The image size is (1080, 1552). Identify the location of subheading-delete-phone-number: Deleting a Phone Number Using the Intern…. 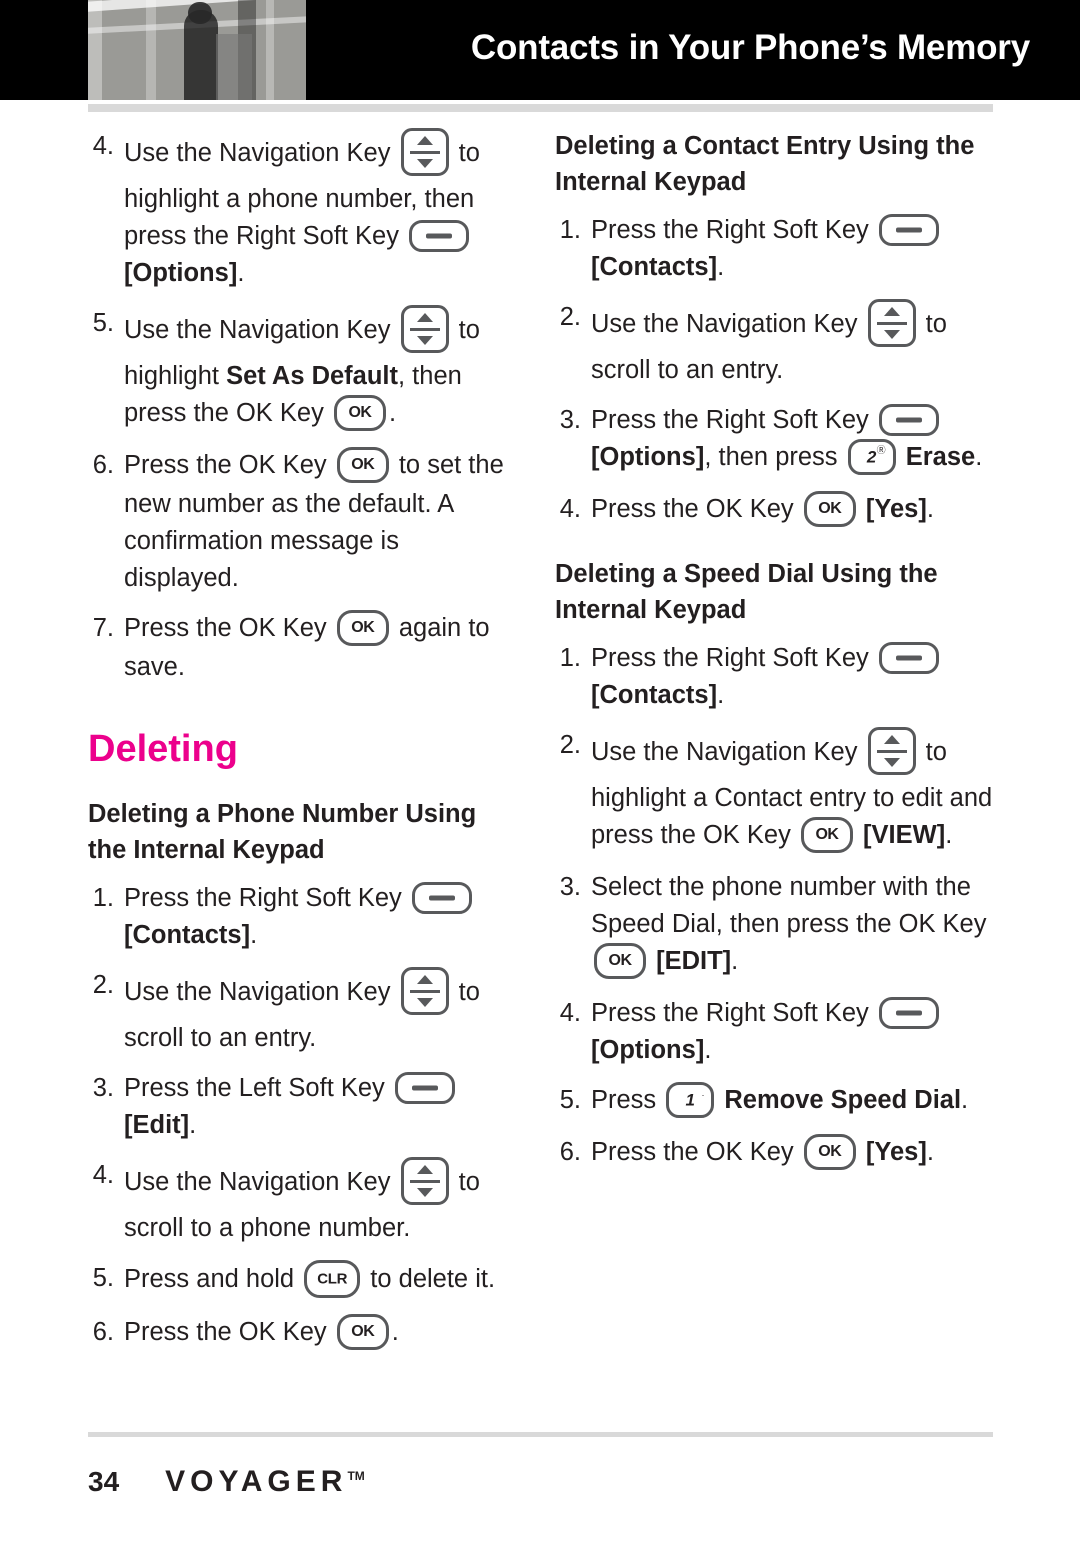
(282, 832).